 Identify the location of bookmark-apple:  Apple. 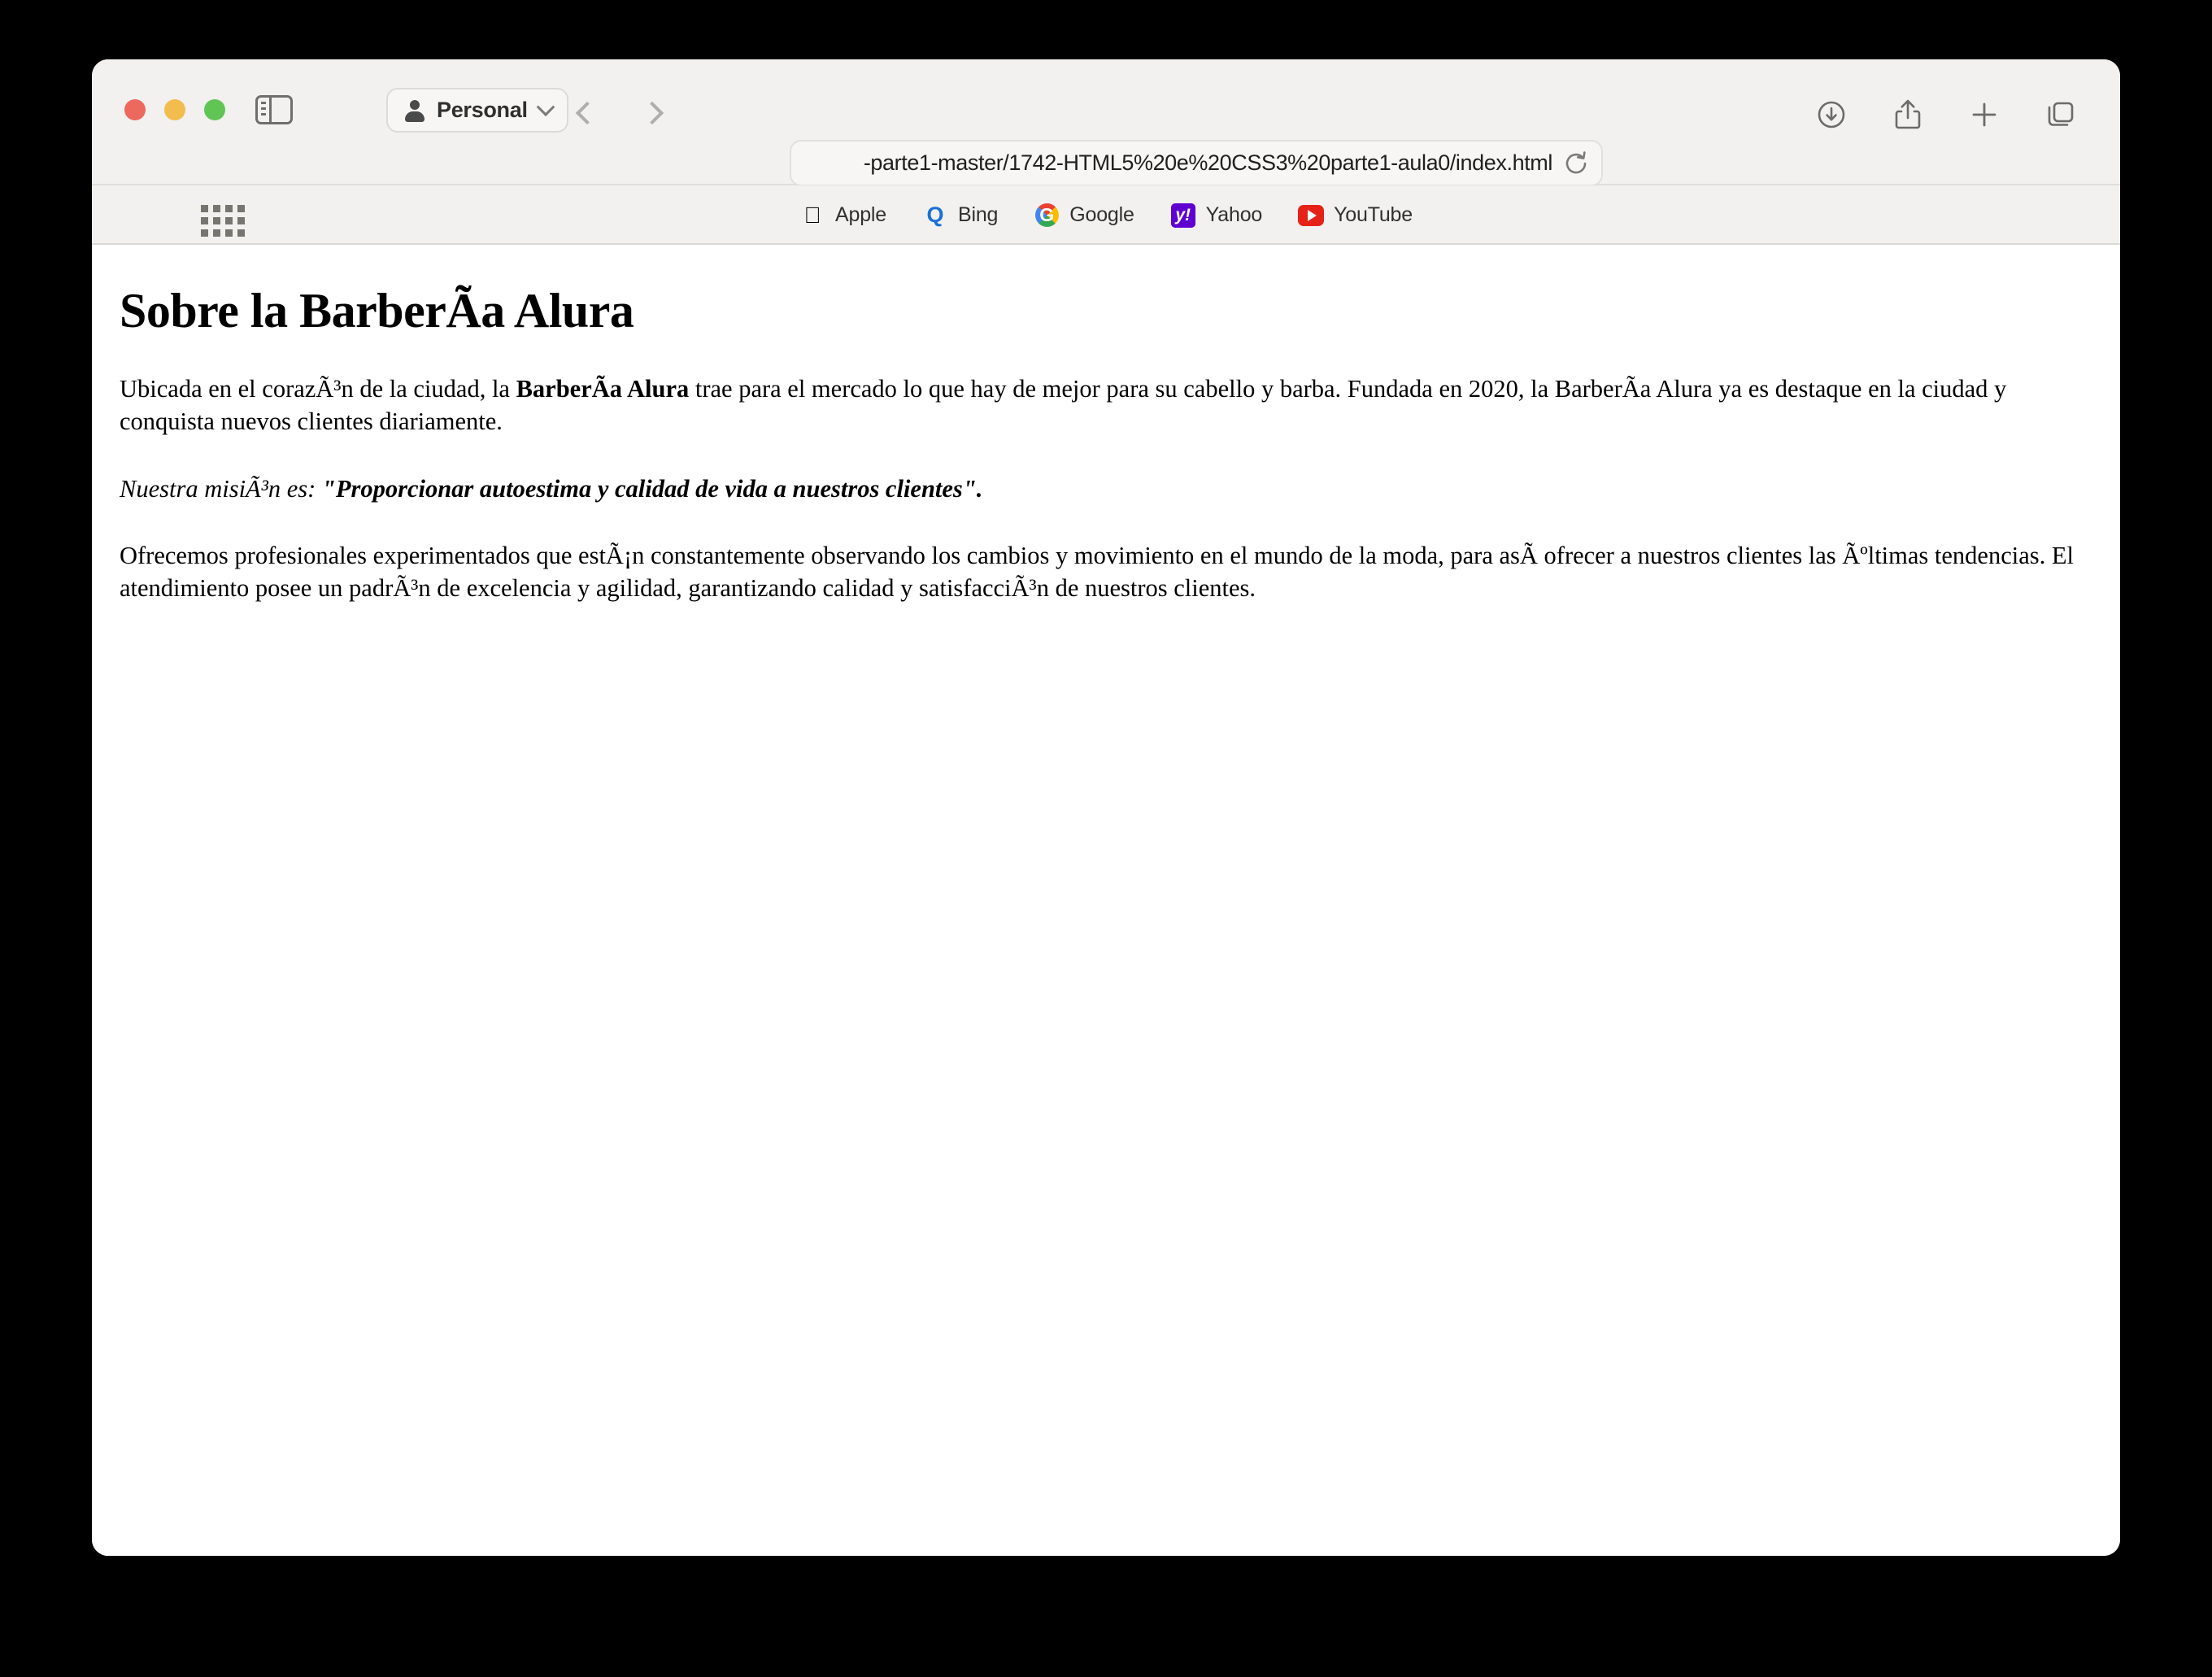
(843, 216).